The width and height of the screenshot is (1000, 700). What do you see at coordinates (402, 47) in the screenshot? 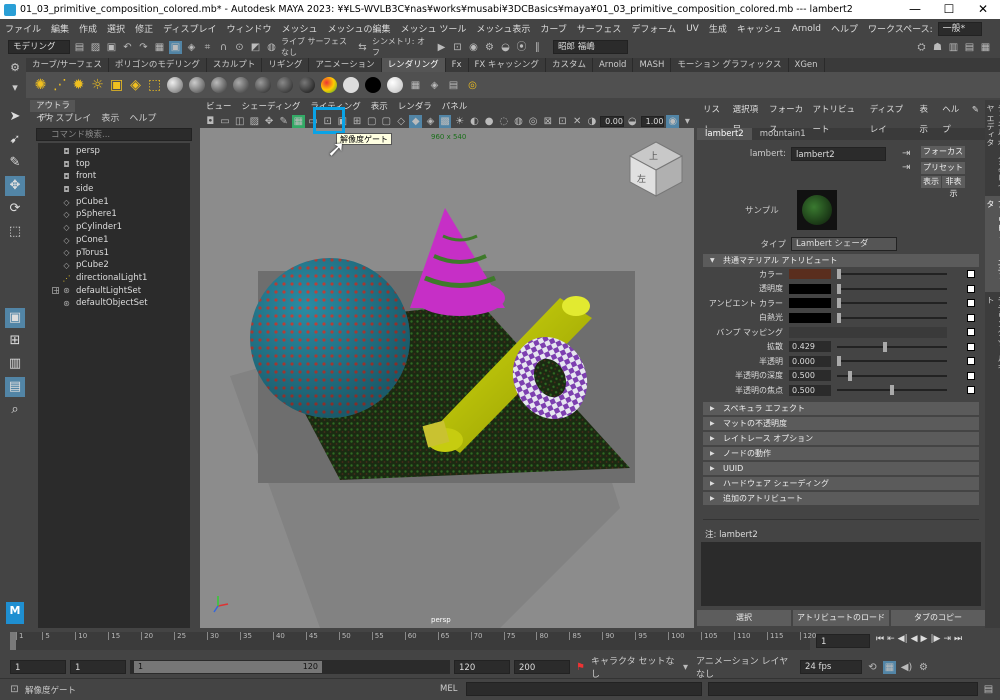
I see `symmetry-label: シンメトリ: オフ` at bounding box center [402, 47].